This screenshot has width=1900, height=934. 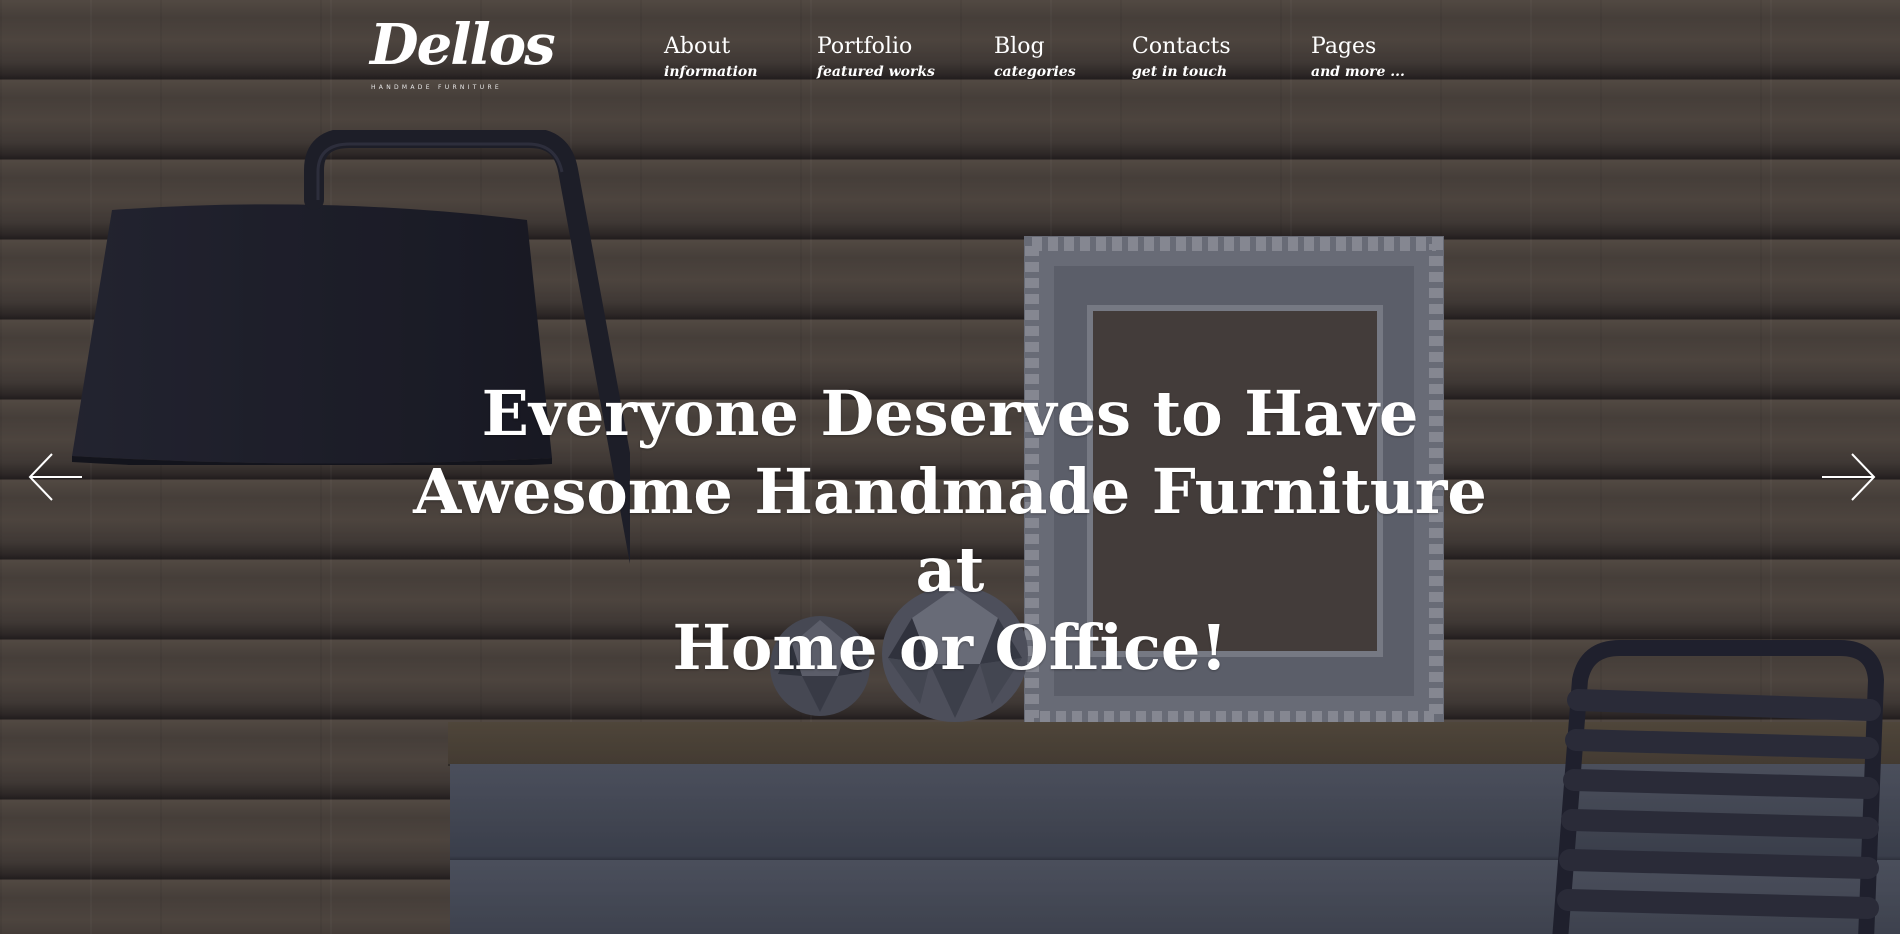 I want to click on arrow-left-icon, so click(x=55, y=477).